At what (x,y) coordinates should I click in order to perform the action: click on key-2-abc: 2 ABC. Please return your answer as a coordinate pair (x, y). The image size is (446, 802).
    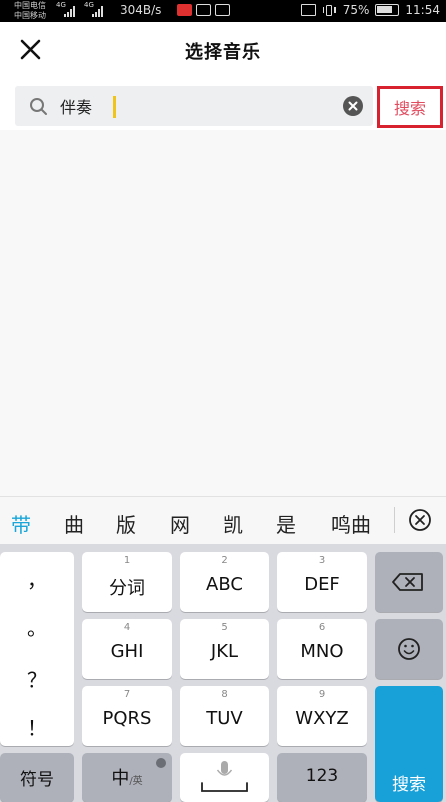
    Looking at the image, I should click on (224, 582).